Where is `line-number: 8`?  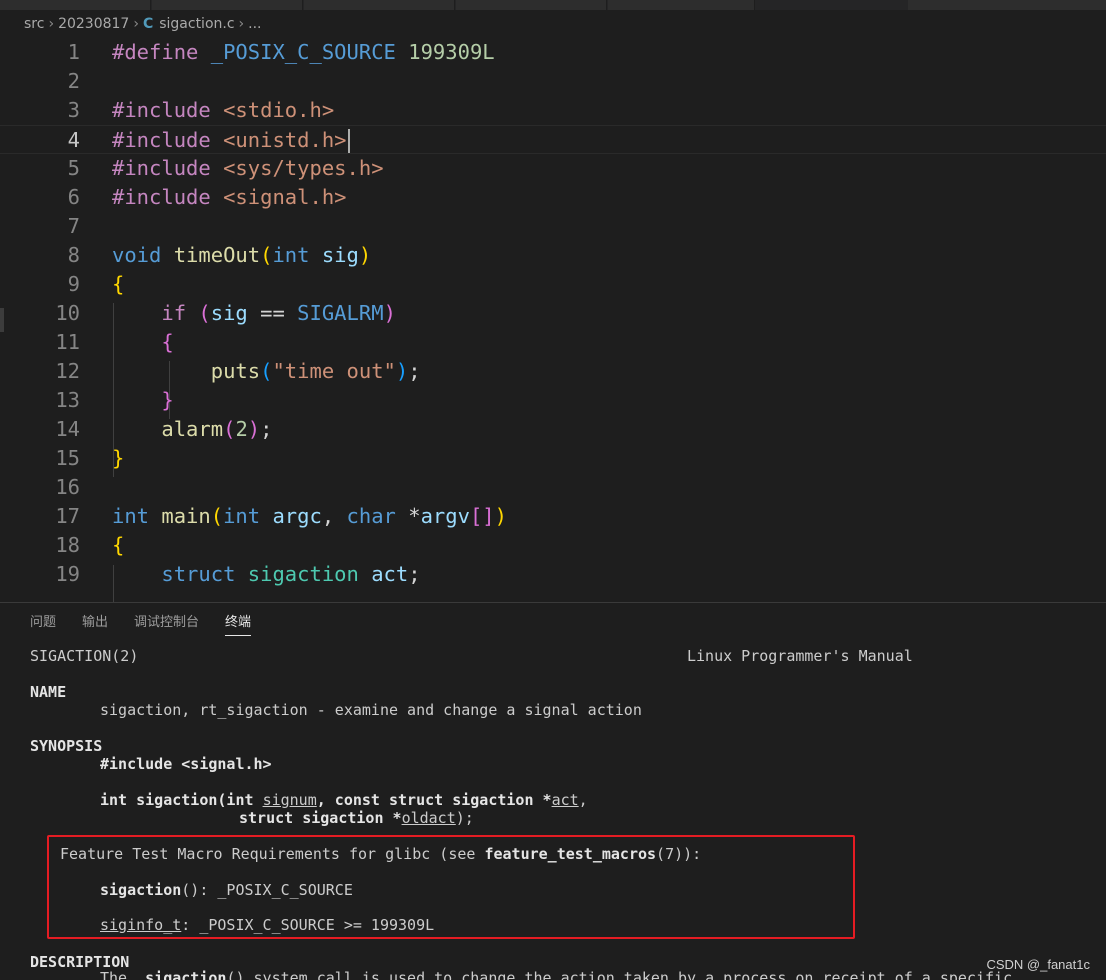
line-number: 8 is located at coordinates (73, 255).